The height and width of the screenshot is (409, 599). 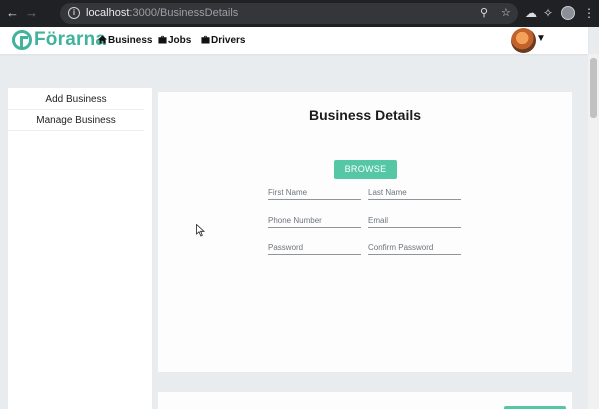 I want to click on browser-profile-avatar, so click(x=568, y=13).